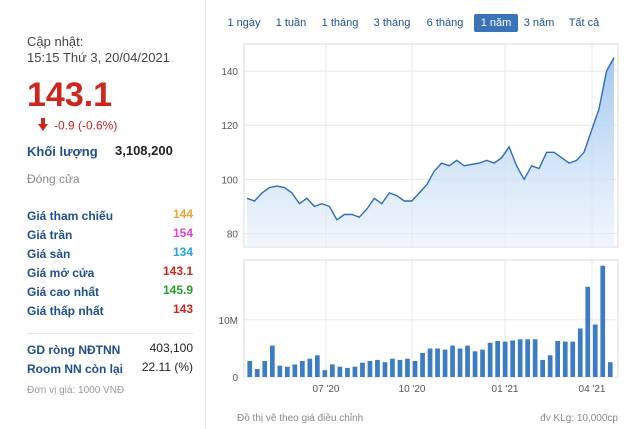 The height and width of the screenshot is (429, 630). I want to click on price-tick-label: 120, so click(229, 126).